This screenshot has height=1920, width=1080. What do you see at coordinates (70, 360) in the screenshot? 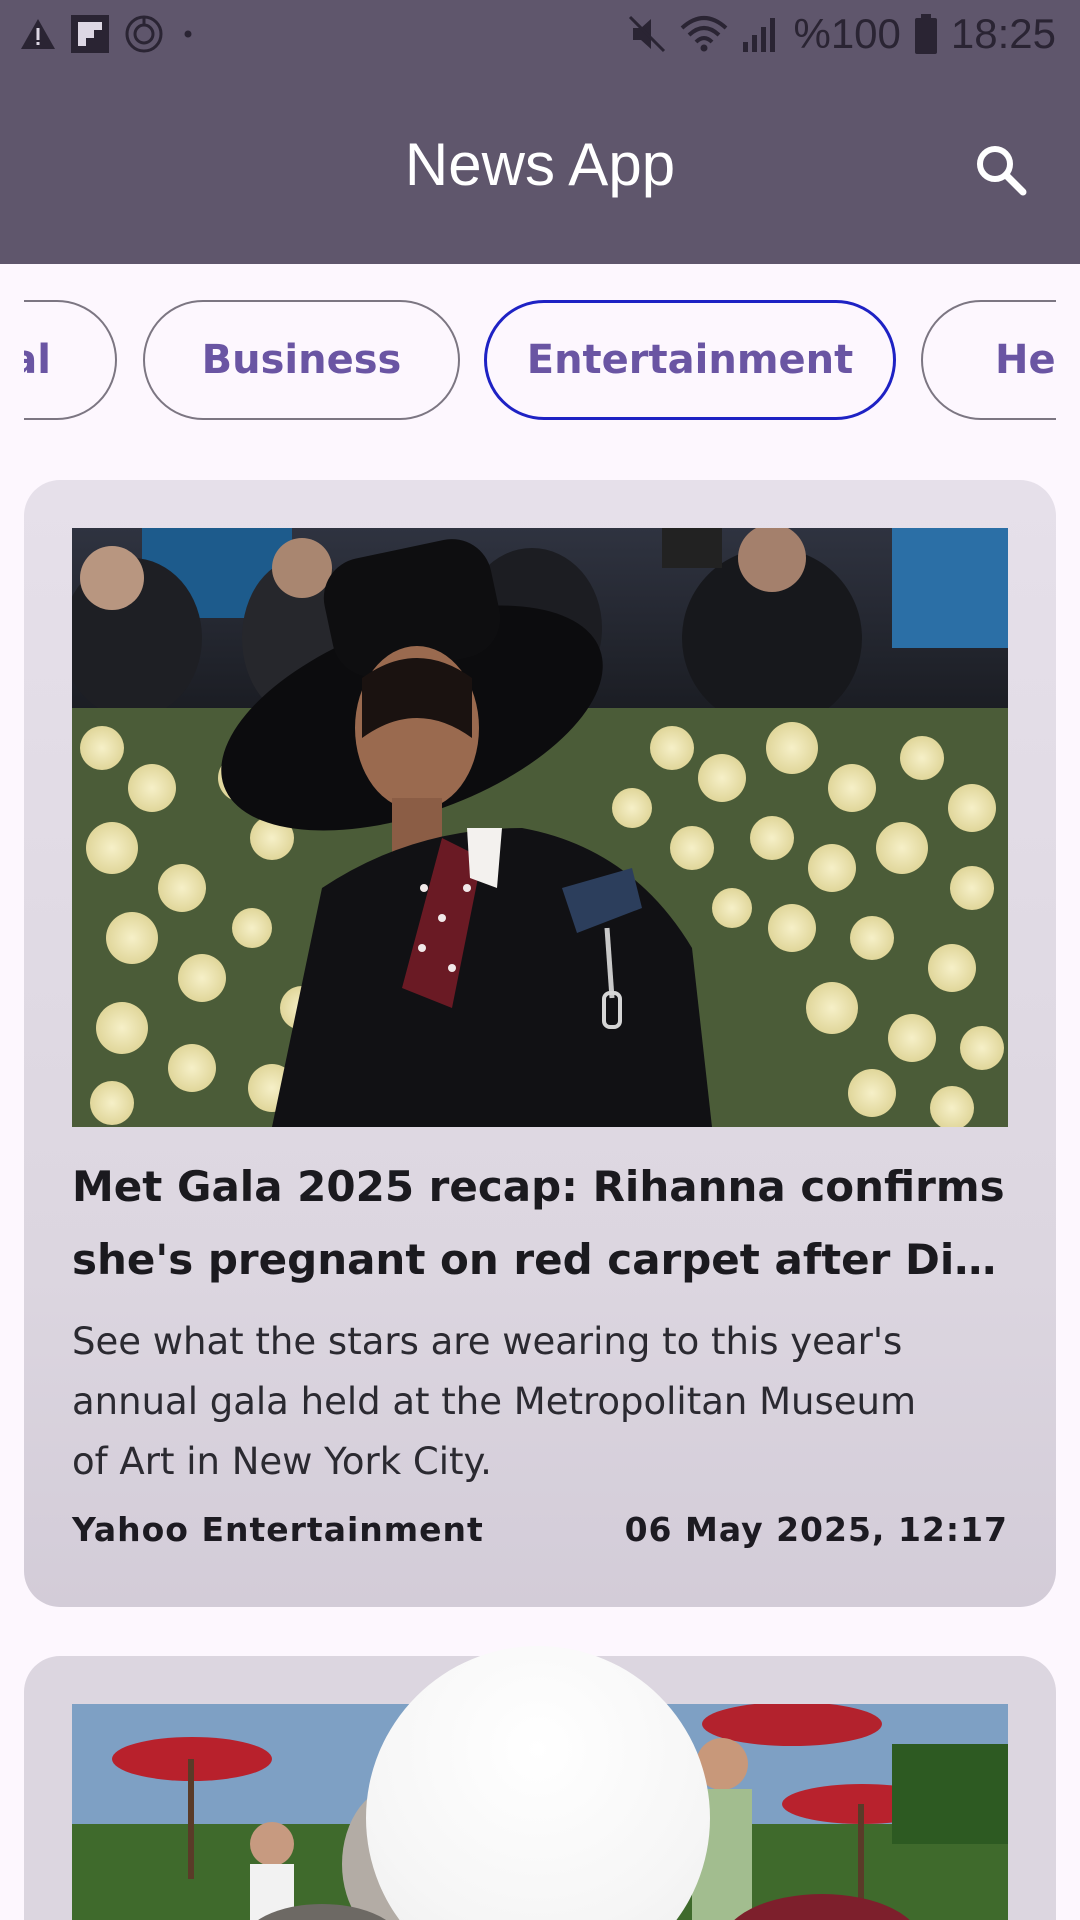
I see `chip-general: al` at bounding box center [70, 360].